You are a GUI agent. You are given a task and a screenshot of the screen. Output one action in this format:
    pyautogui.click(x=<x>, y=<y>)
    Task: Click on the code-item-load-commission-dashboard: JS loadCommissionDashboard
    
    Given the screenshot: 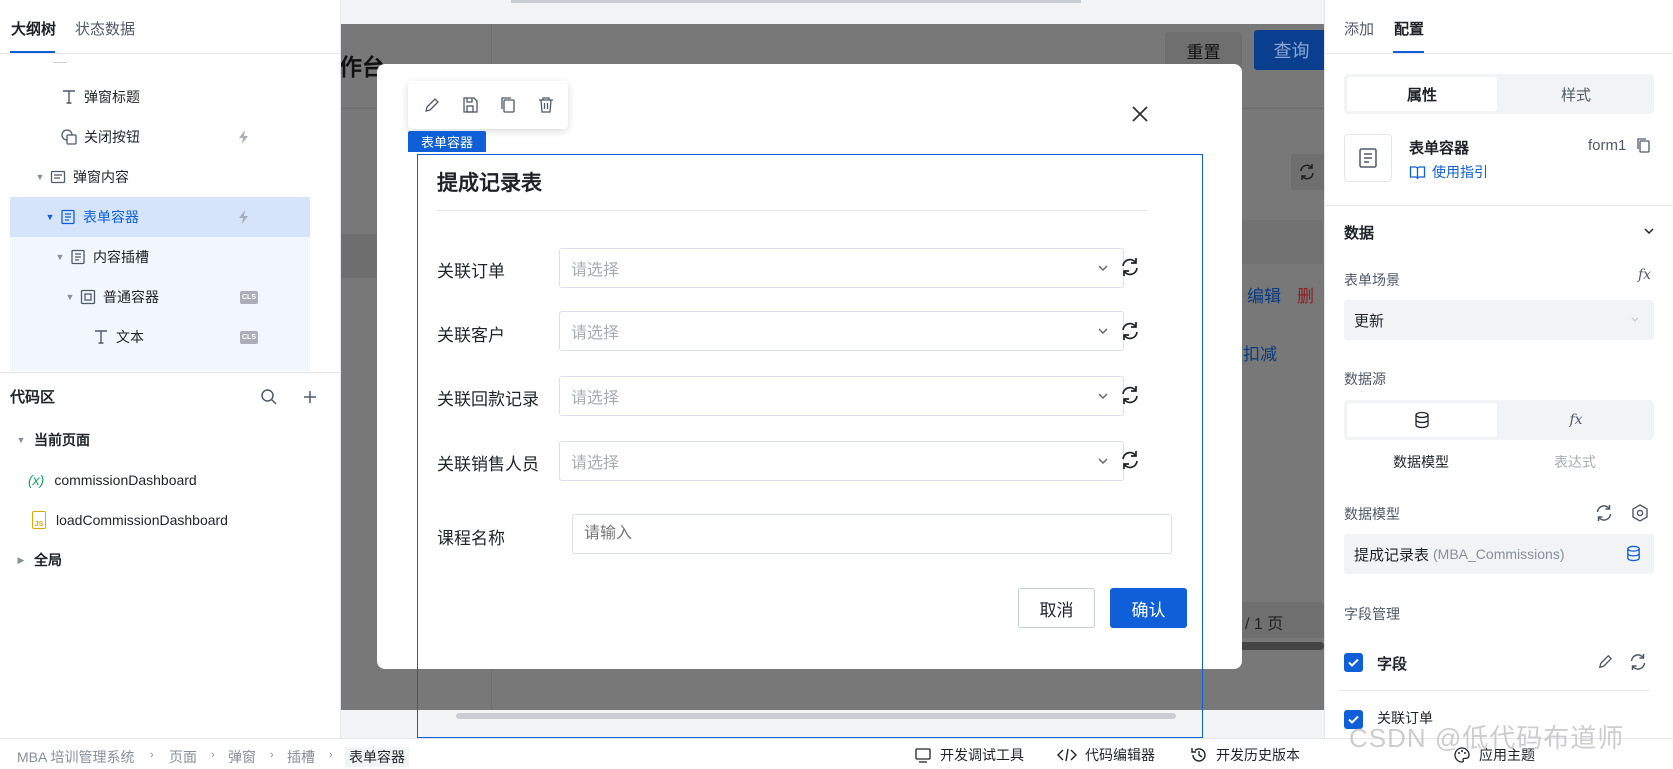 What is the action you would take?
    pyautogui.click(x=130, y=520)
    